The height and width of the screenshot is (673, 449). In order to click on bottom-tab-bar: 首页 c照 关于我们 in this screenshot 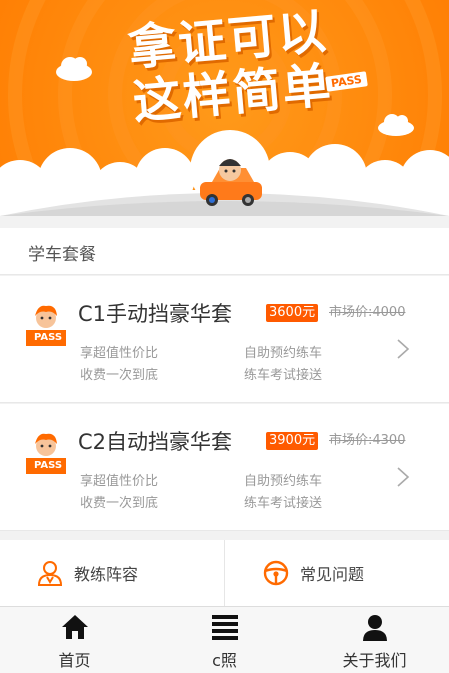, I will do `click(224, 639)`.